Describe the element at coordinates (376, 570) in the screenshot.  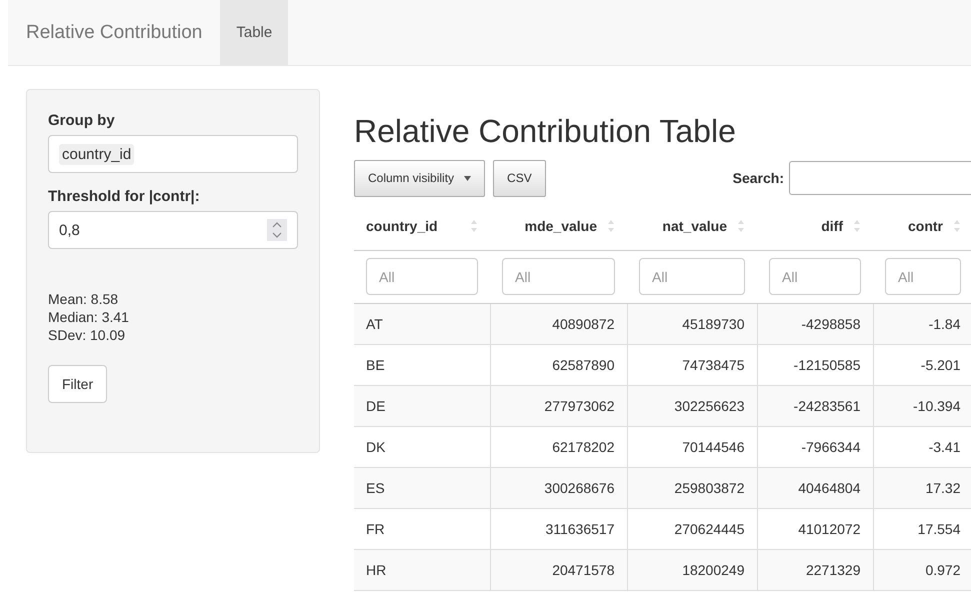
I see `table-cell: HR` at that location.